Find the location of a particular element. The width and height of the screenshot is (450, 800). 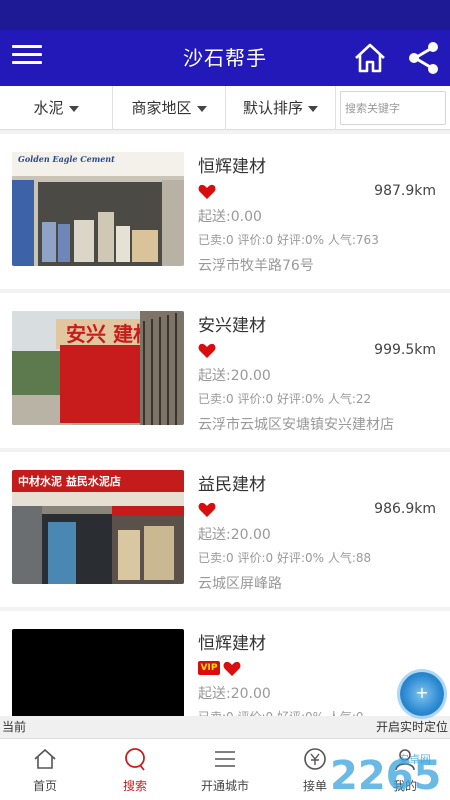

list-icon is located at coordinates (225, 759).